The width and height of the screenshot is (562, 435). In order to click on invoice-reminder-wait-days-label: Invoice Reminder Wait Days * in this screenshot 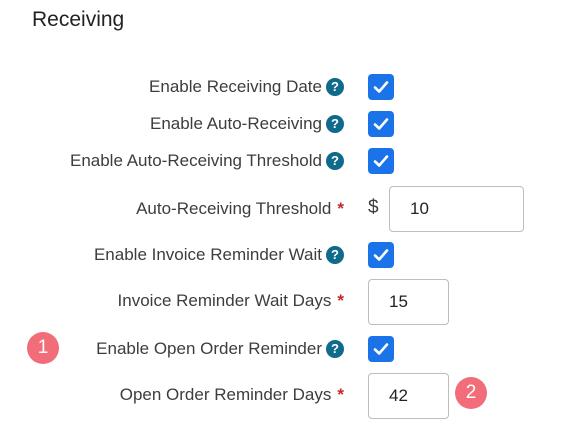, I will do `click(231, 301)`.